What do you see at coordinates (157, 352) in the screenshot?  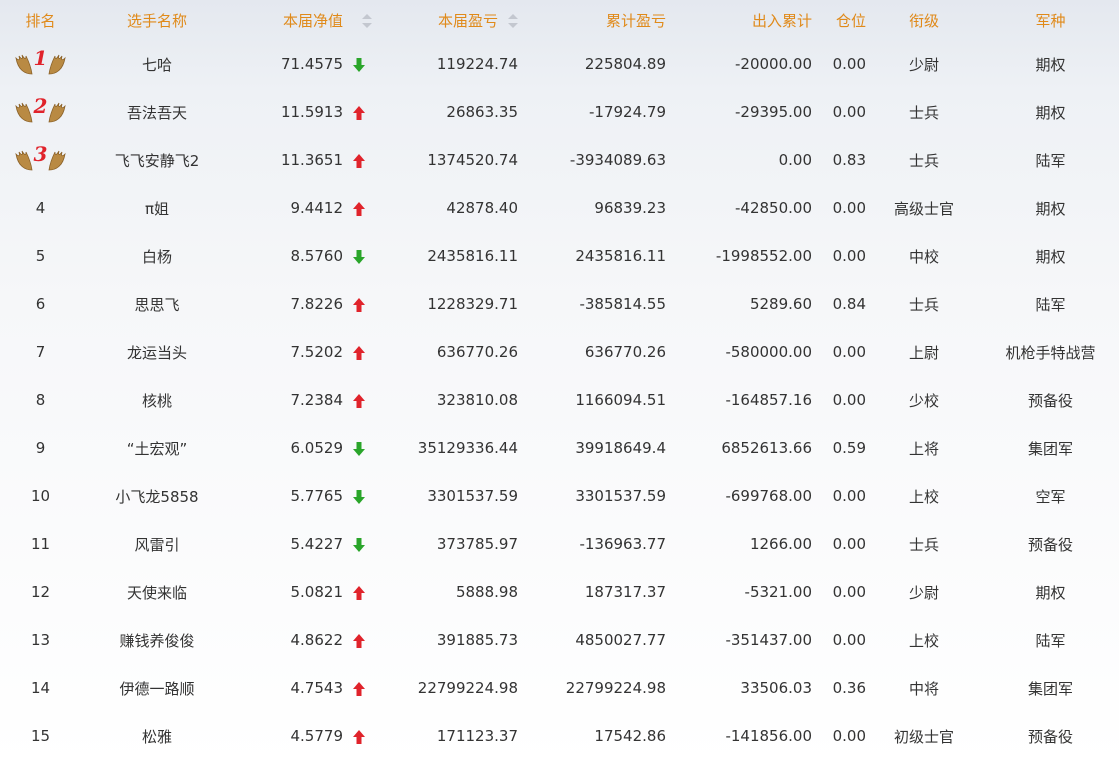 I see `player-name: 龙运当头` at bounding box center [157, 352].